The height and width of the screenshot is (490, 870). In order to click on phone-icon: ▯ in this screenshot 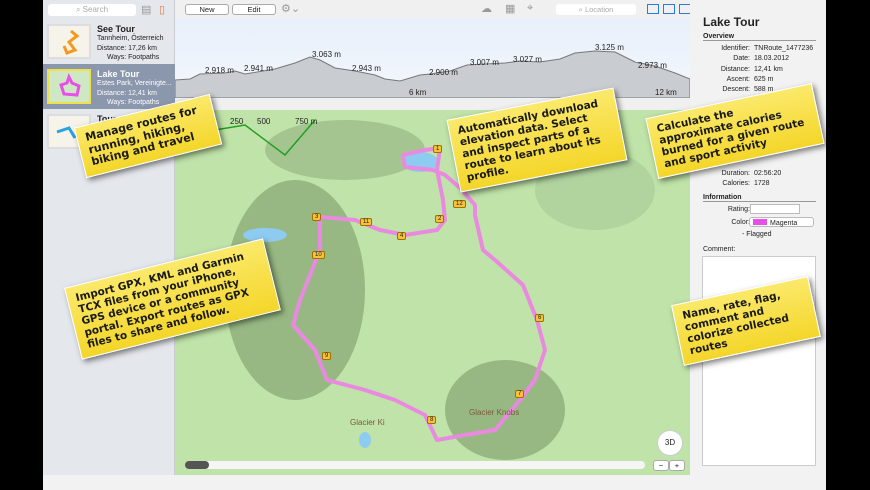, I will do `click(162, 9)`.